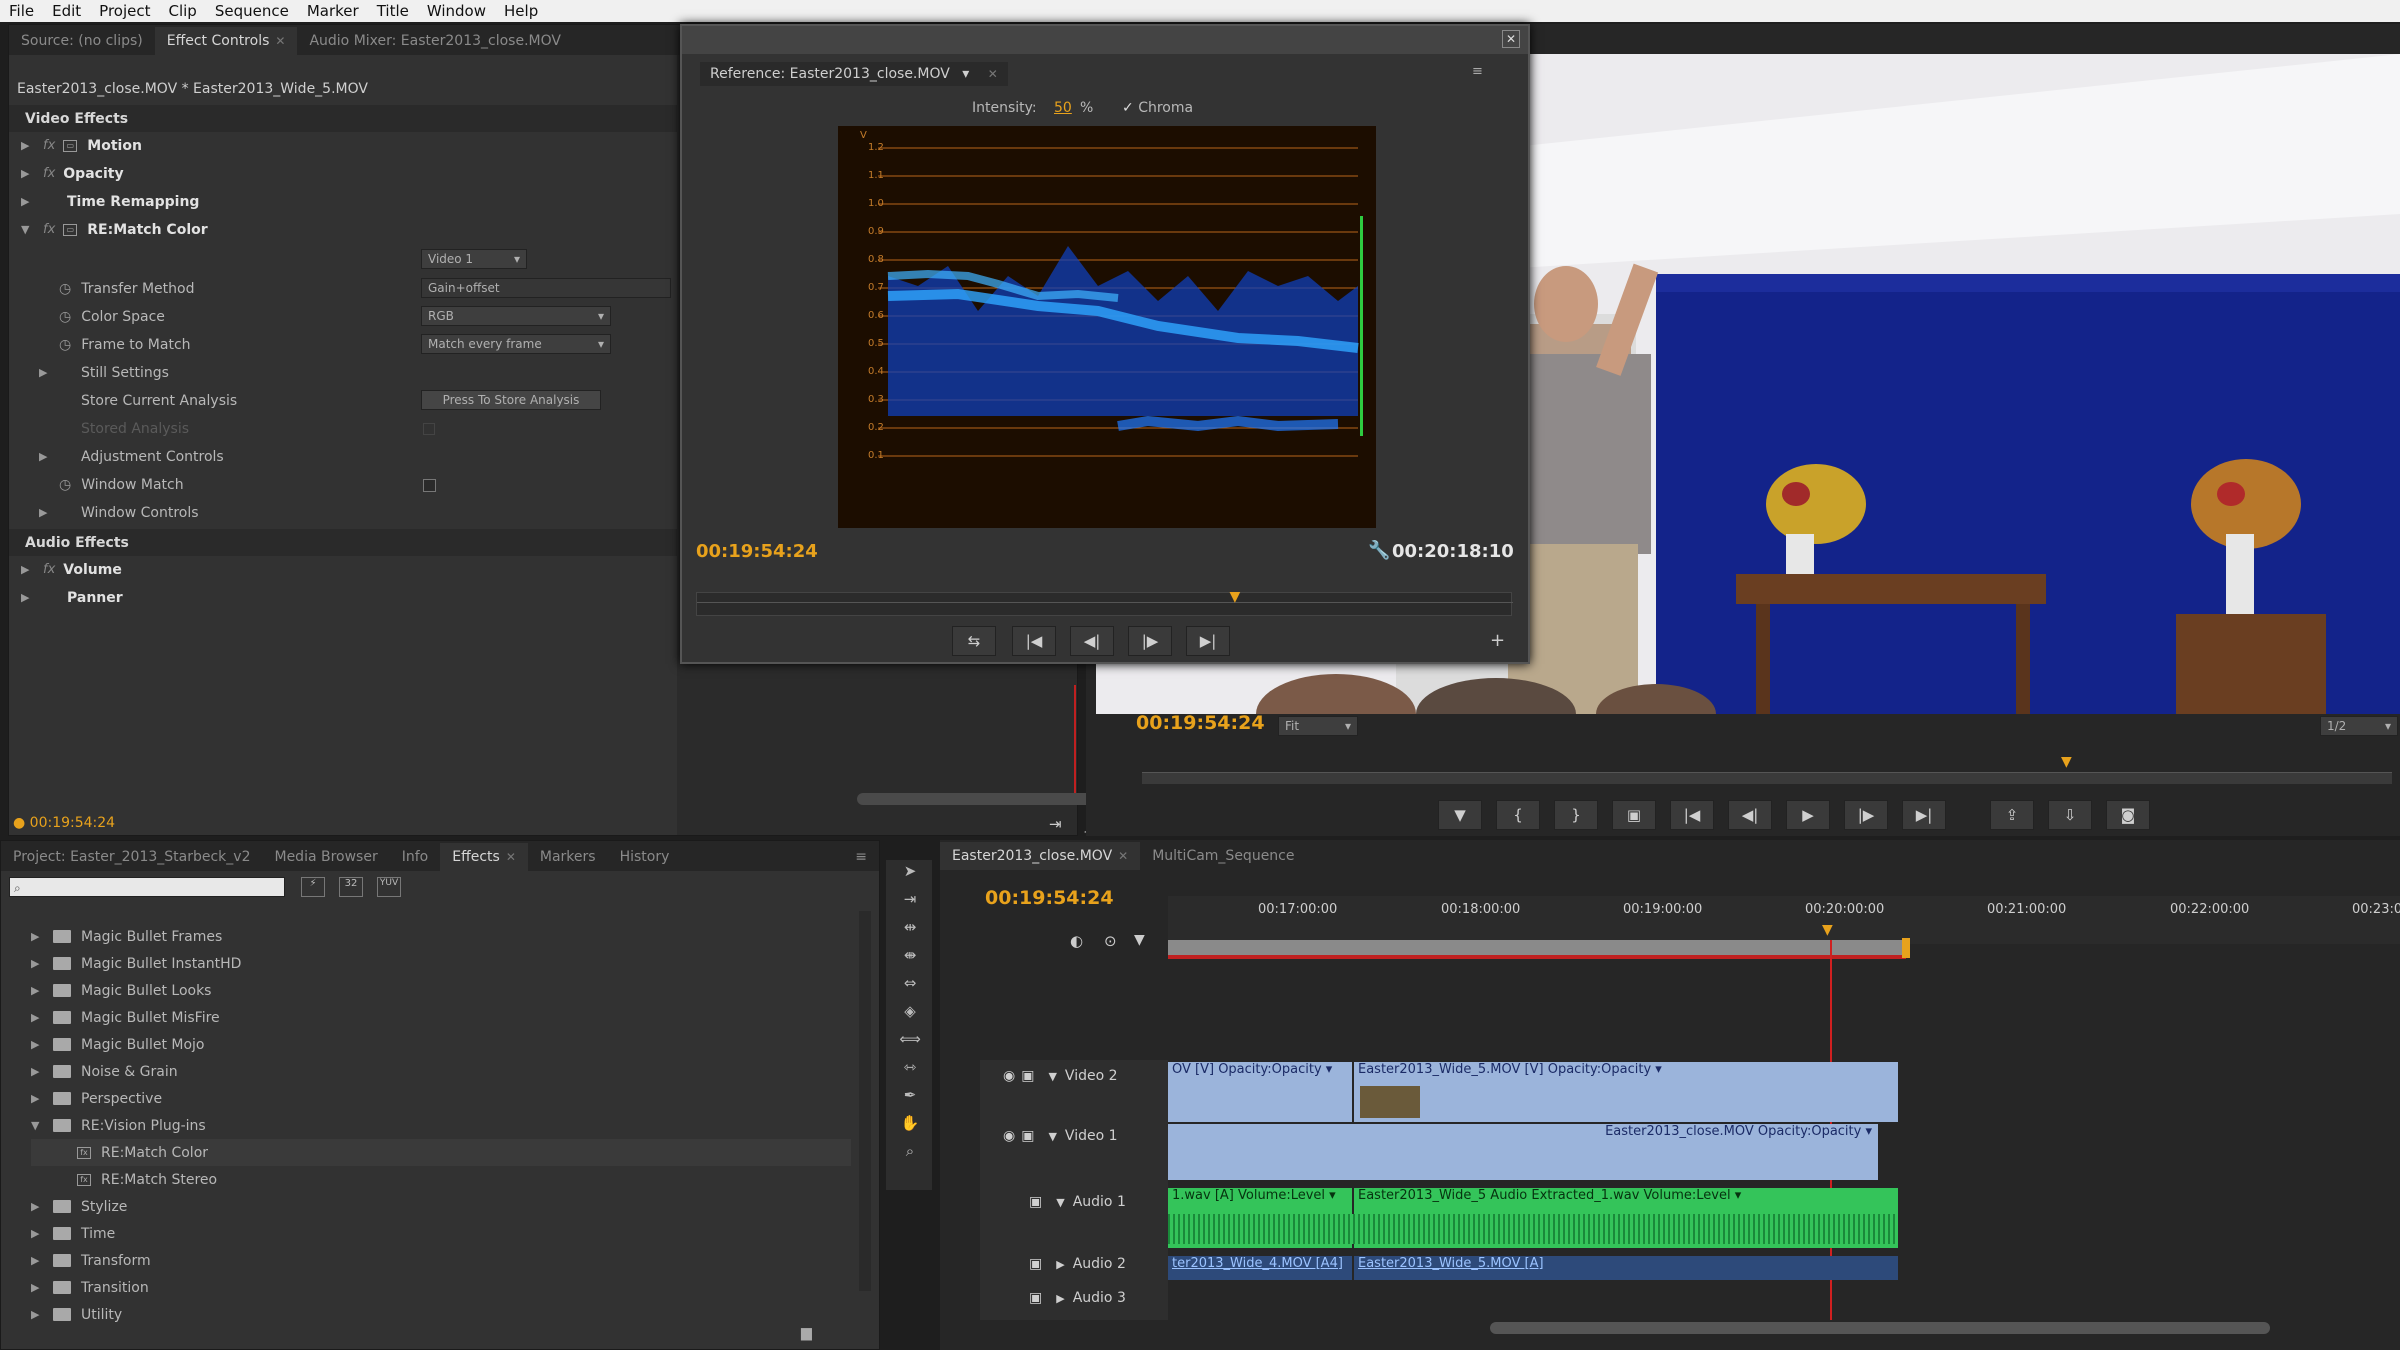 The width and height of the screenshot is (2400, 1350). Describe the element at coordinates (910, 957) in the screenshot. I see `rolling-edit-tool-icon: ⇼` at that location.